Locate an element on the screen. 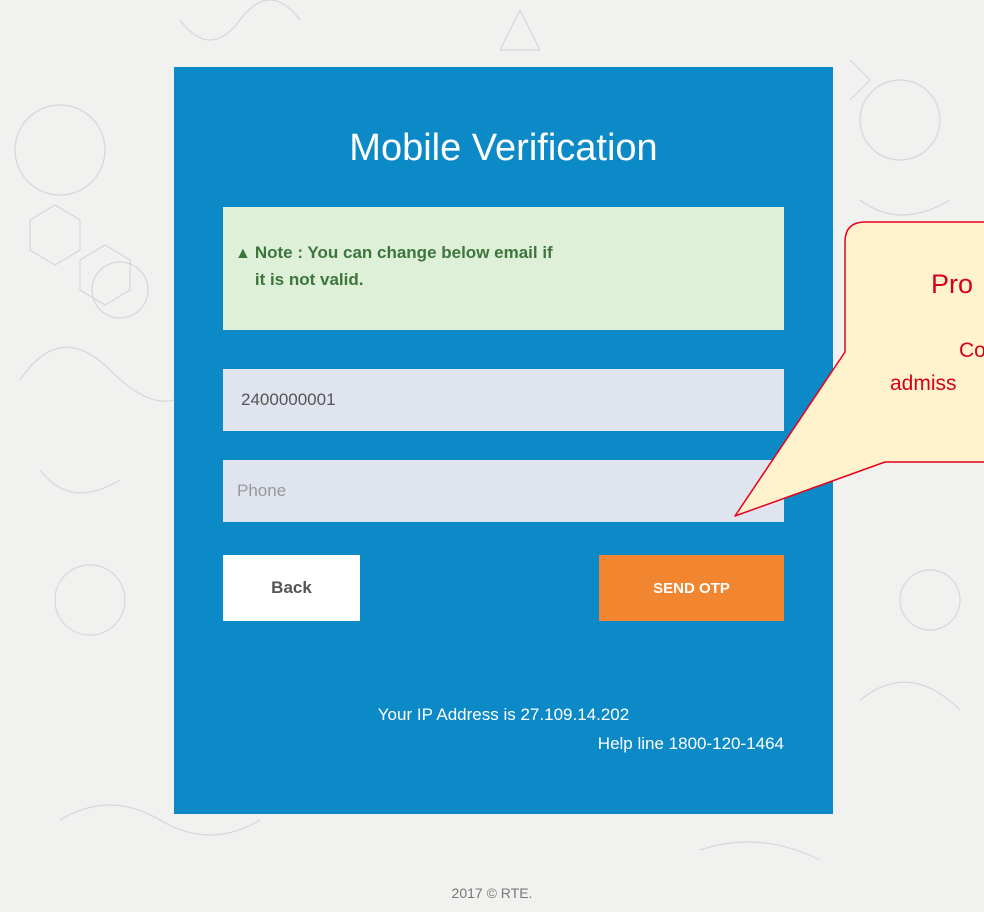 The image size is (984, 912). ip-address-text: Your IP Address is 27.109.14.202 is located at coordinates (503, 714).